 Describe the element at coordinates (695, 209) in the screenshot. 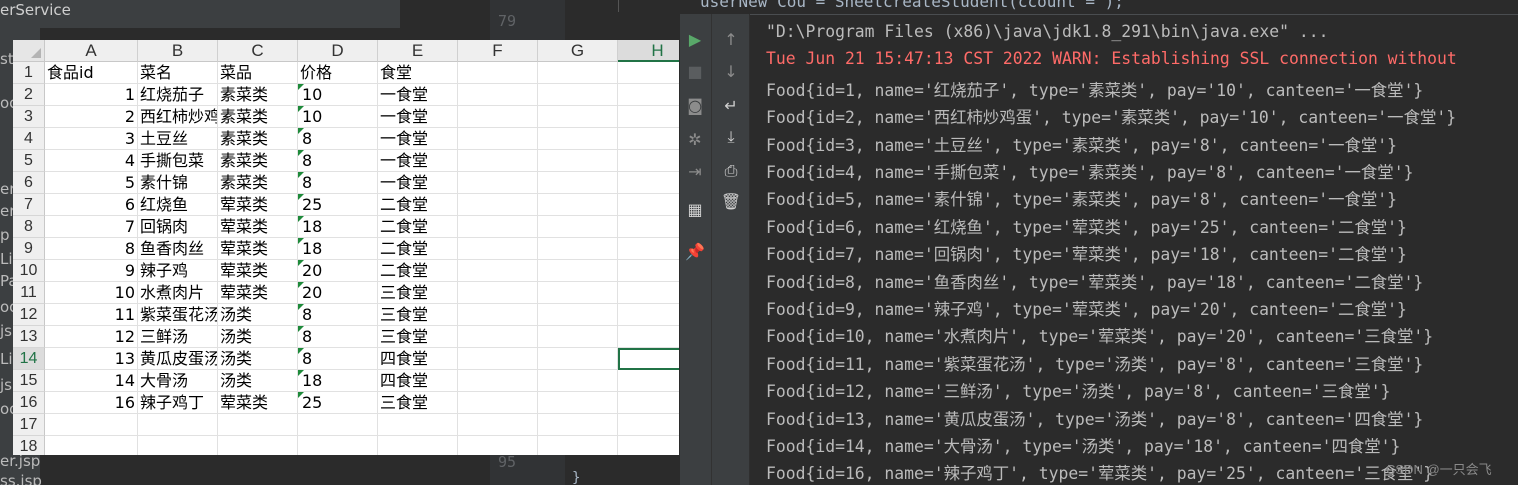

I see `layout-icon: ▦` at that location.